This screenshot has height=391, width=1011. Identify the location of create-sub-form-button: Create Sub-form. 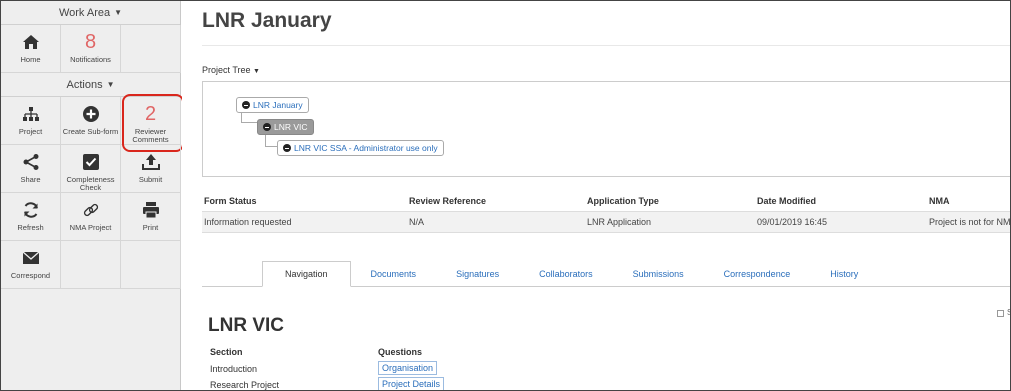
(91, 121).